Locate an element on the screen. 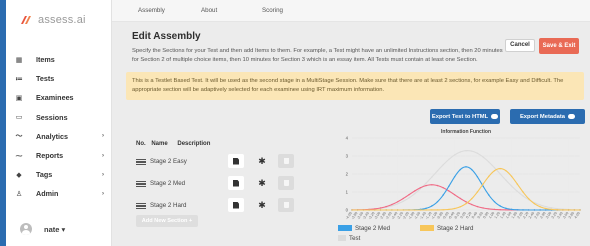  cloud-upload-icon is located at coordinates (572, 116).